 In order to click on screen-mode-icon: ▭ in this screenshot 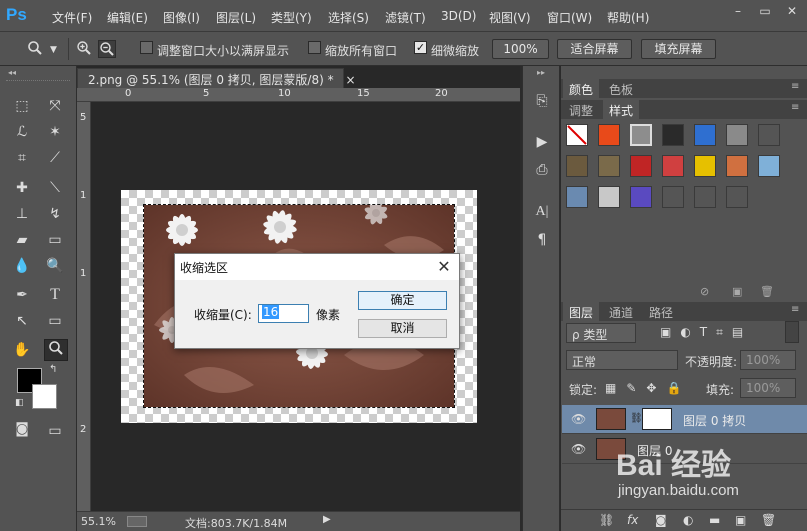, I will do `click(55, 431)`.